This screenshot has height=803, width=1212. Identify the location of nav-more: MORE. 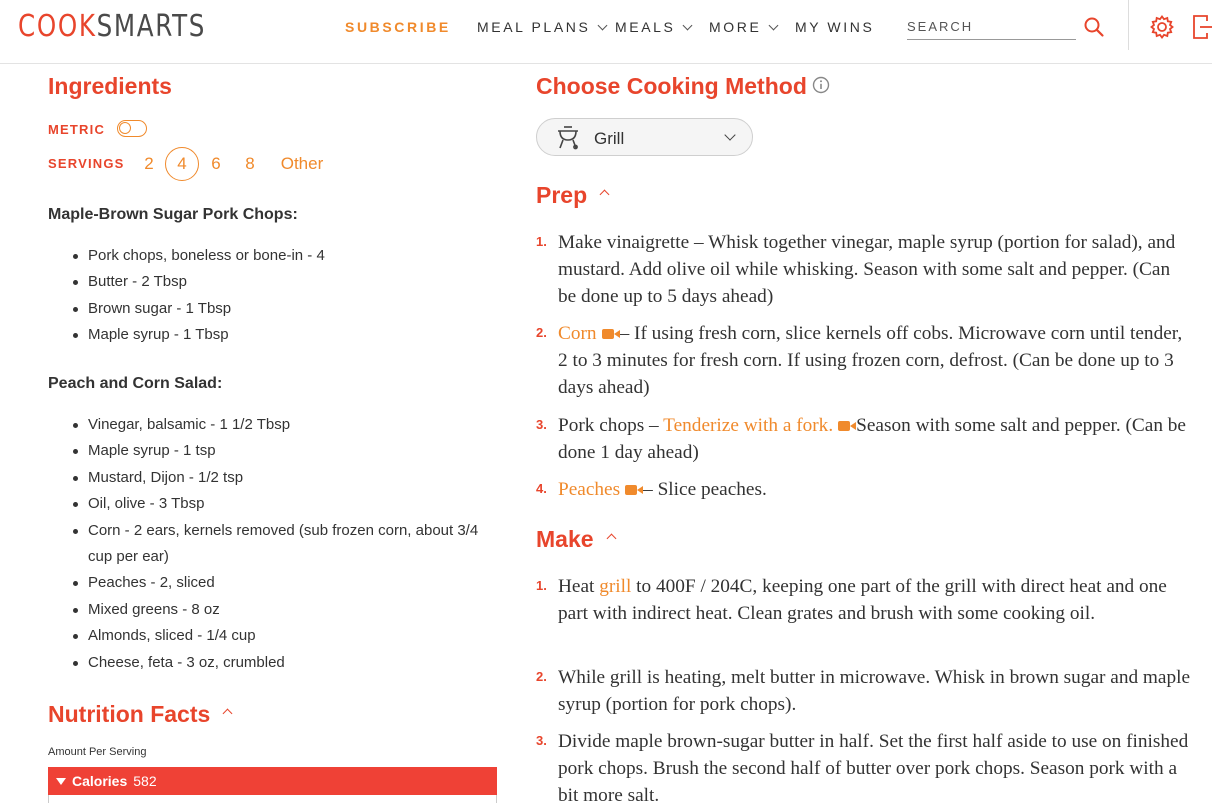
(744, 27).